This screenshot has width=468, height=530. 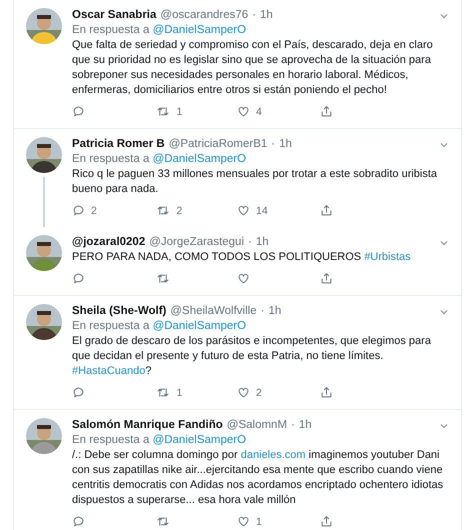 What do you see at coordinates (118, 144) in the screenshot?
I see `user-name: Patricia Romer B` at bounding box center [118, 144].